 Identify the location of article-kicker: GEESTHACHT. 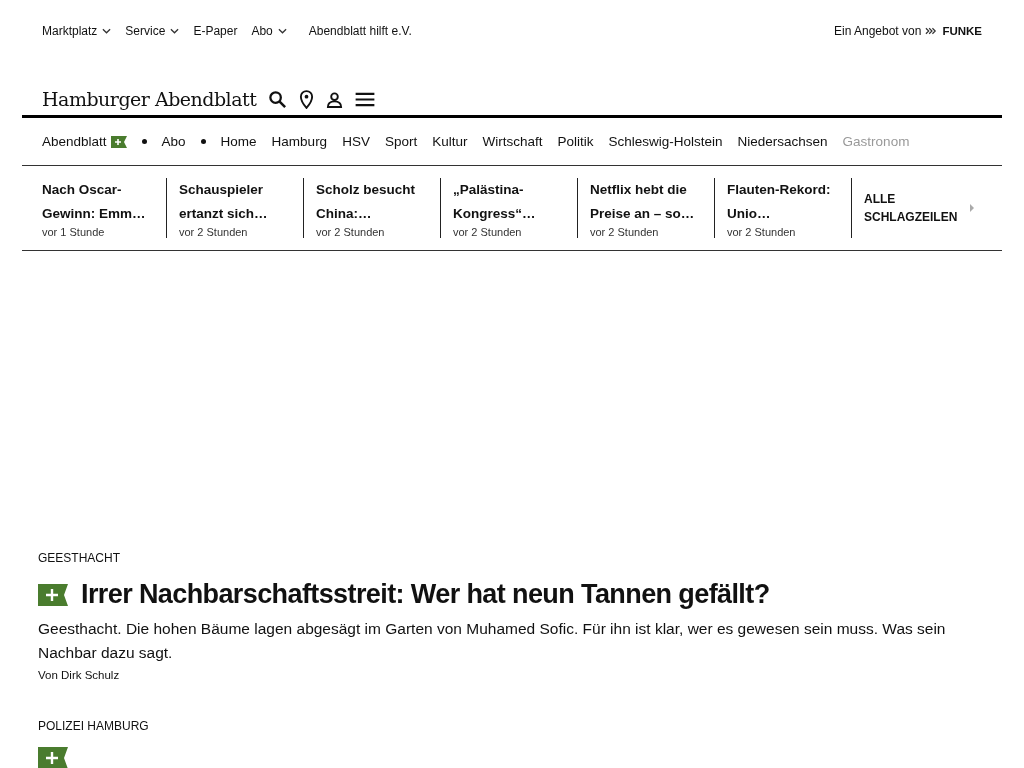
(79, 558).